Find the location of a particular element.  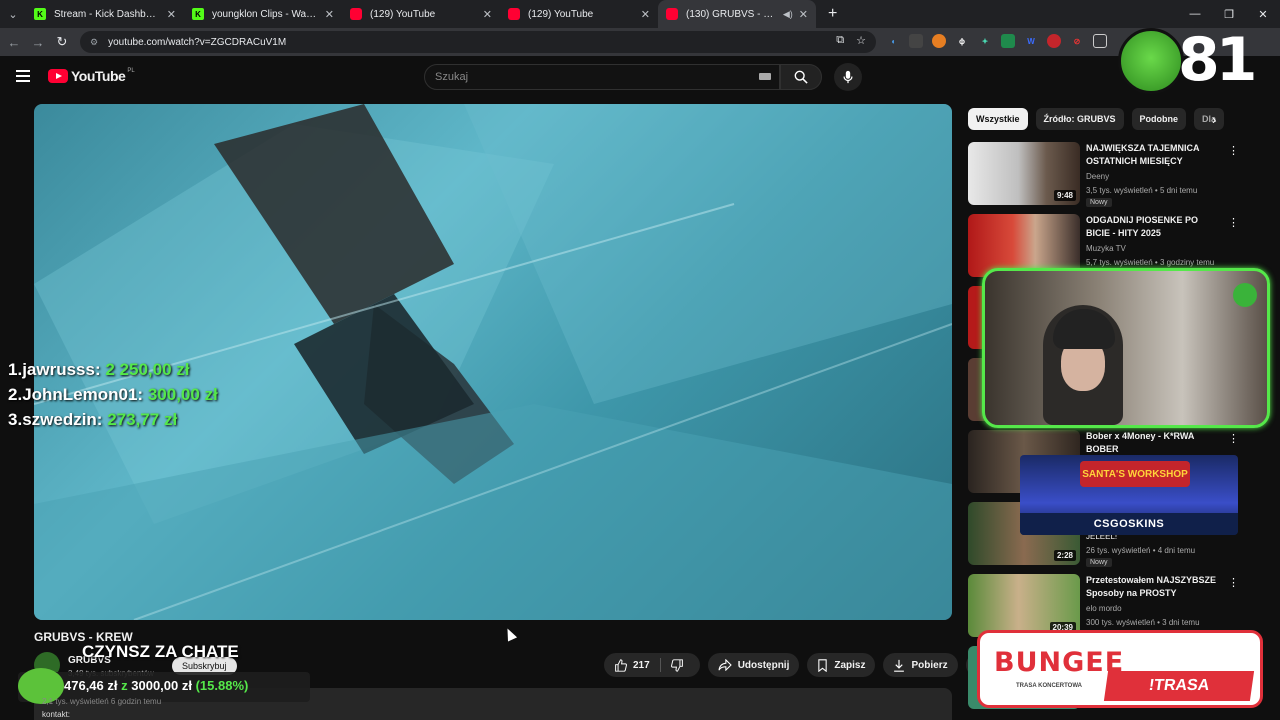

youtube-icon is located at coordinates (514, 14).